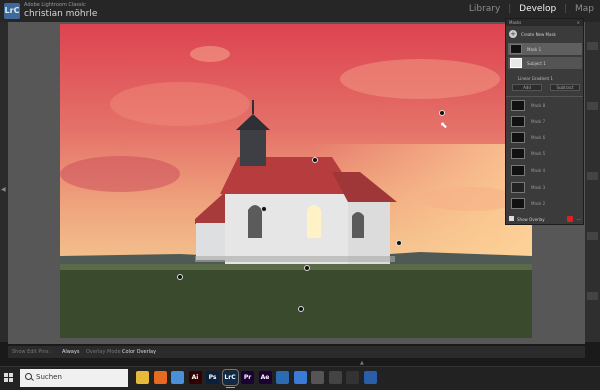  I want to click on mask-label: Mask 4, so click(538, 170).